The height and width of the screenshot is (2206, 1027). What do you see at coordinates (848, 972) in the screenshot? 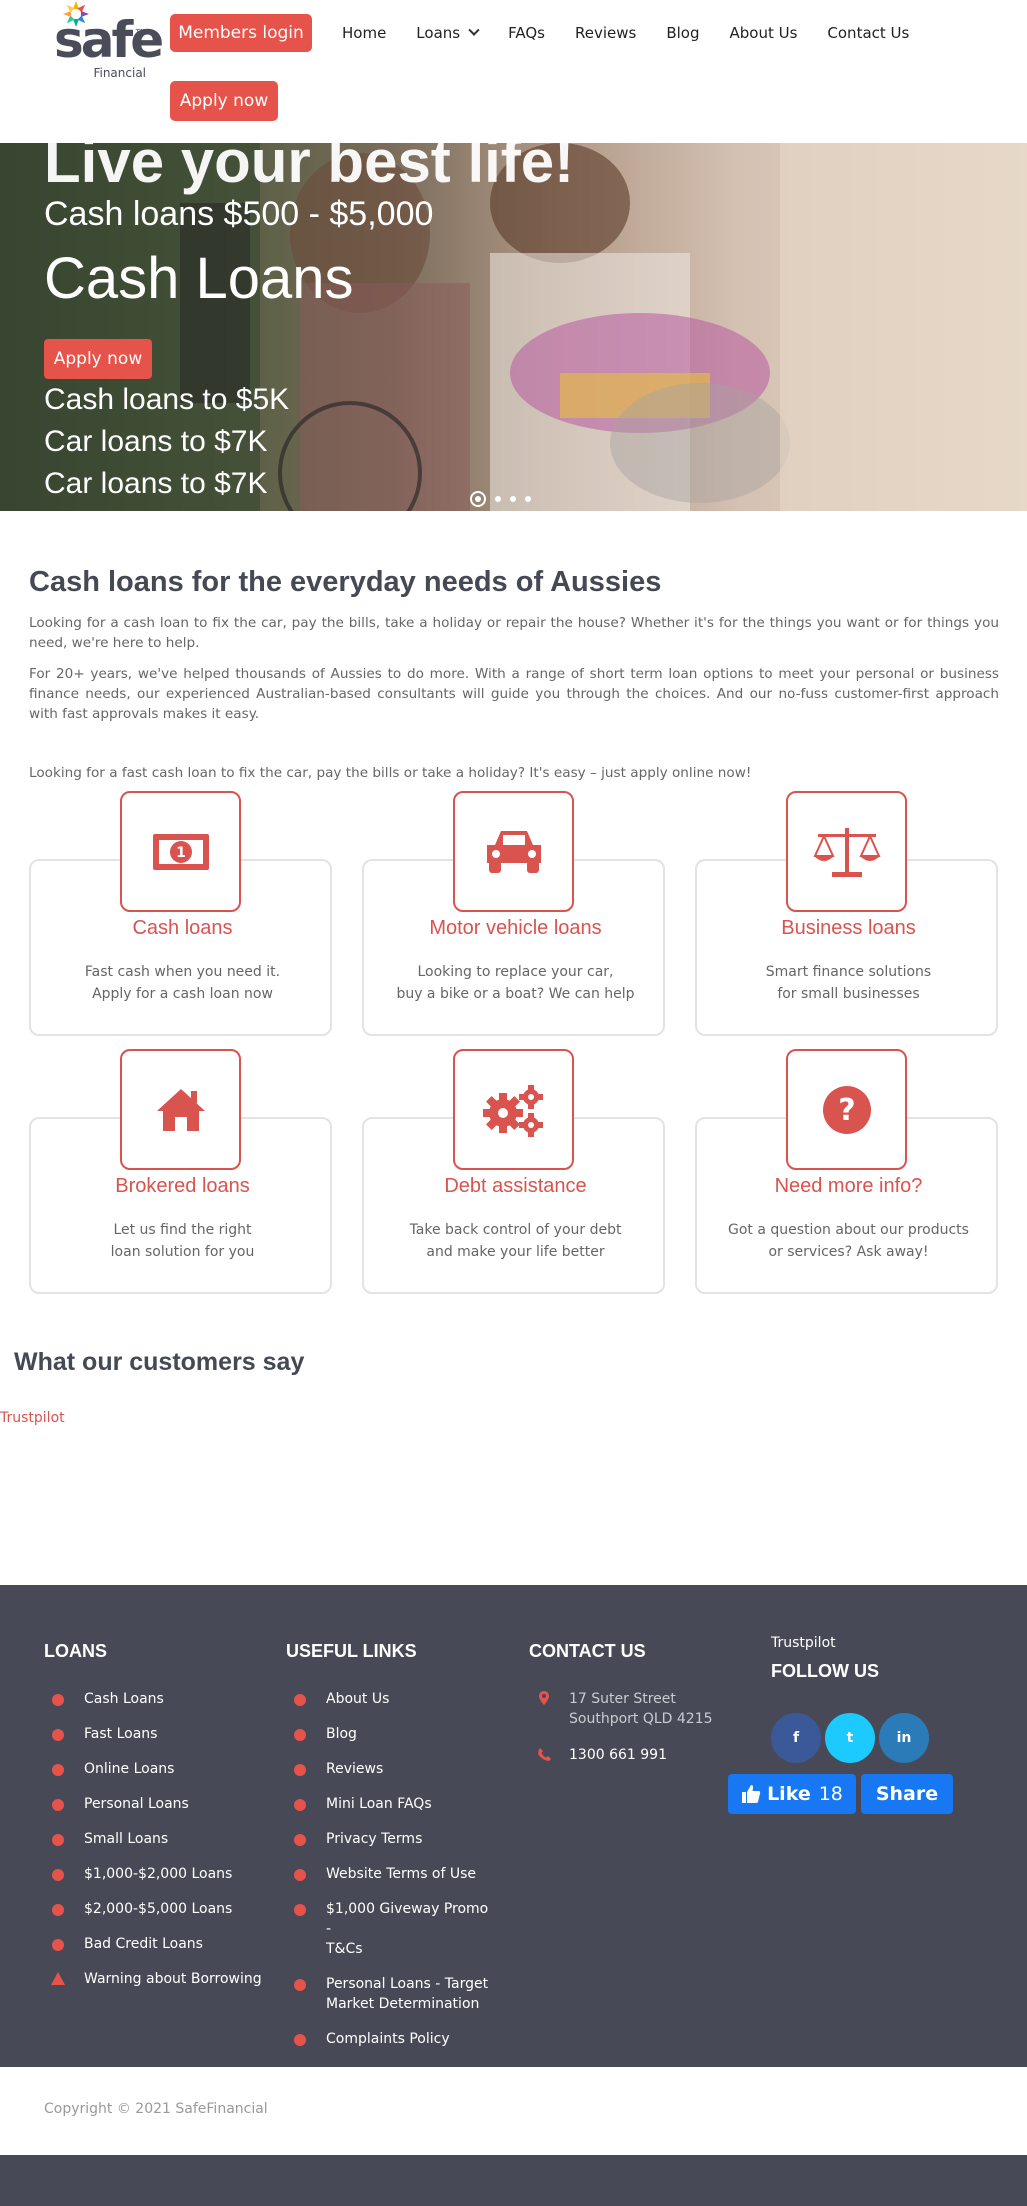
I see `card-text-line1: Smart finance solutions` at bounding box center [848, 972].